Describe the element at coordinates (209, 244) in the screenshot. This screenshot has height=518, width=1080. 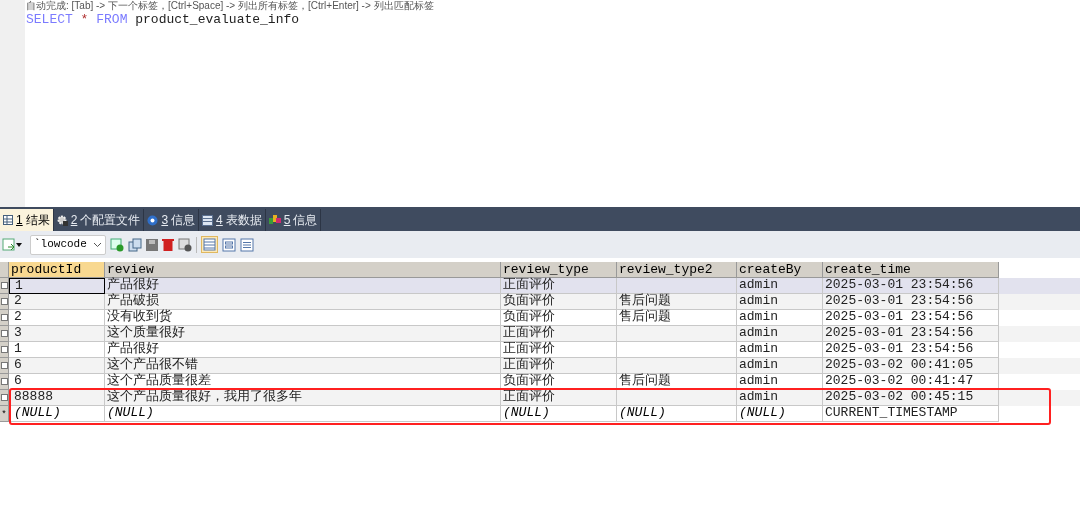
I see `grid-view-icon` at that location.